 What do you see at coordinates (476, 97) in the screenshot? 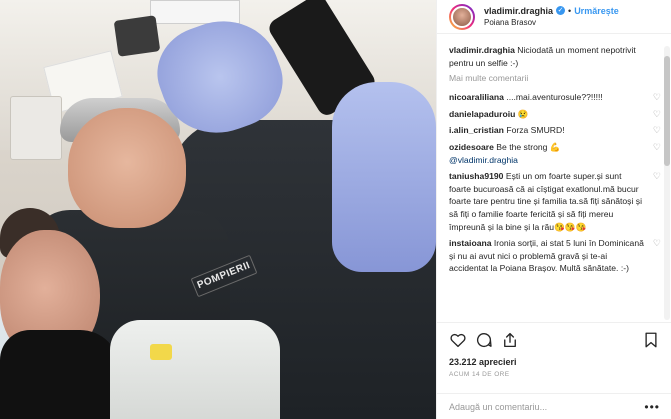
I see `comment-username: nicoaraliliana` at bounding box center [476, 97].